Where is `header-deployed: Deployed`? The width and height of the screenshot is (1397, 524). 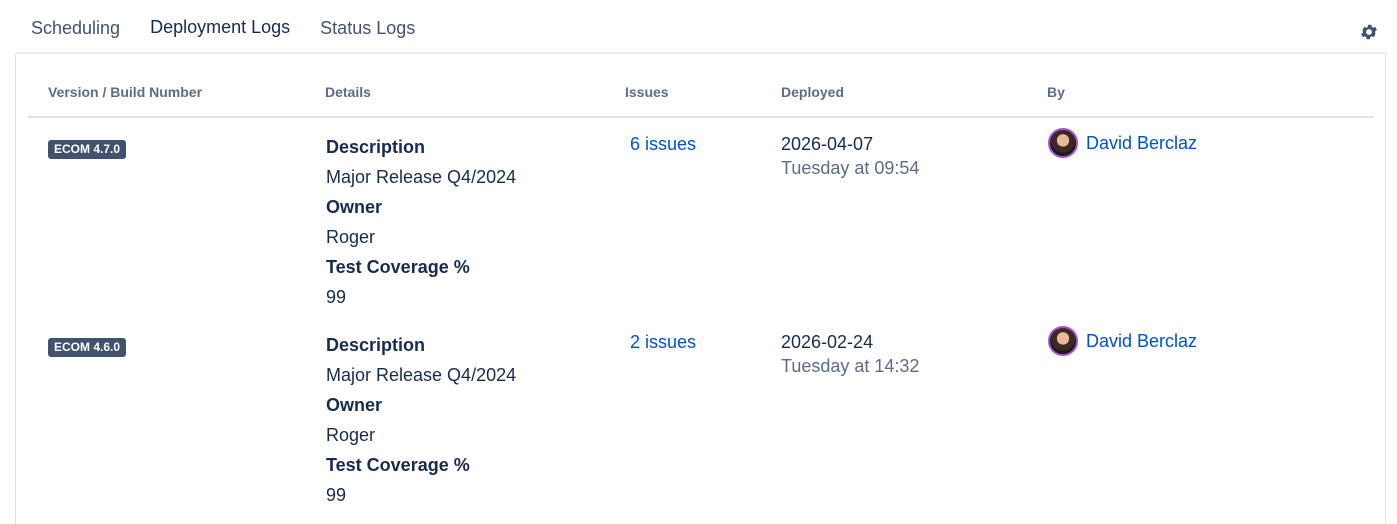 header-deployed: Deployed is located at coordinates (813, 92).